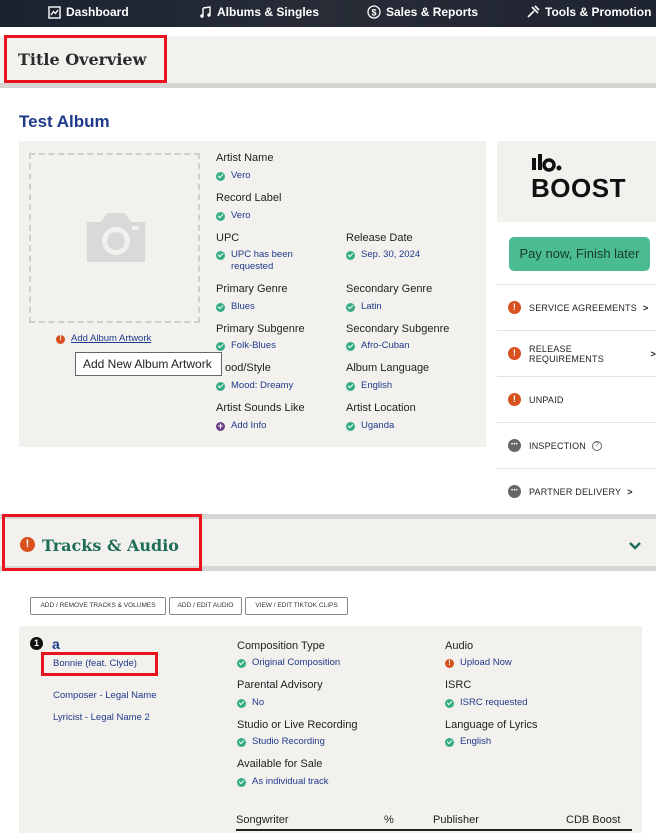  I want to click on lyrics-language-value: English, so click(468, 742).